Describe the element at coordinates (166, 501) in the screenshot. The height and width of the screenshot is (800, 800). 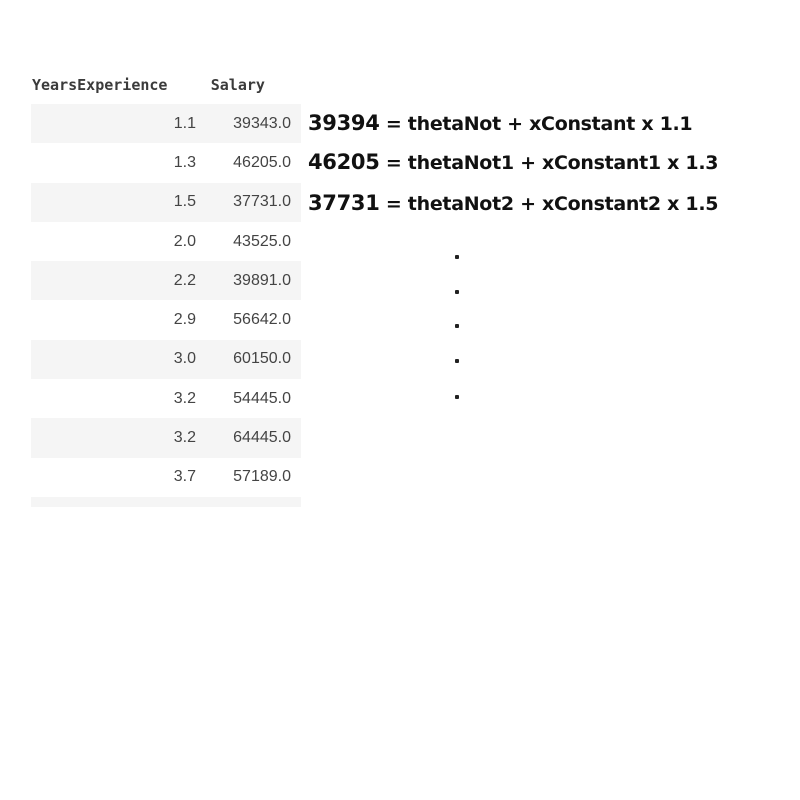
I see `table-continuation` at that location.